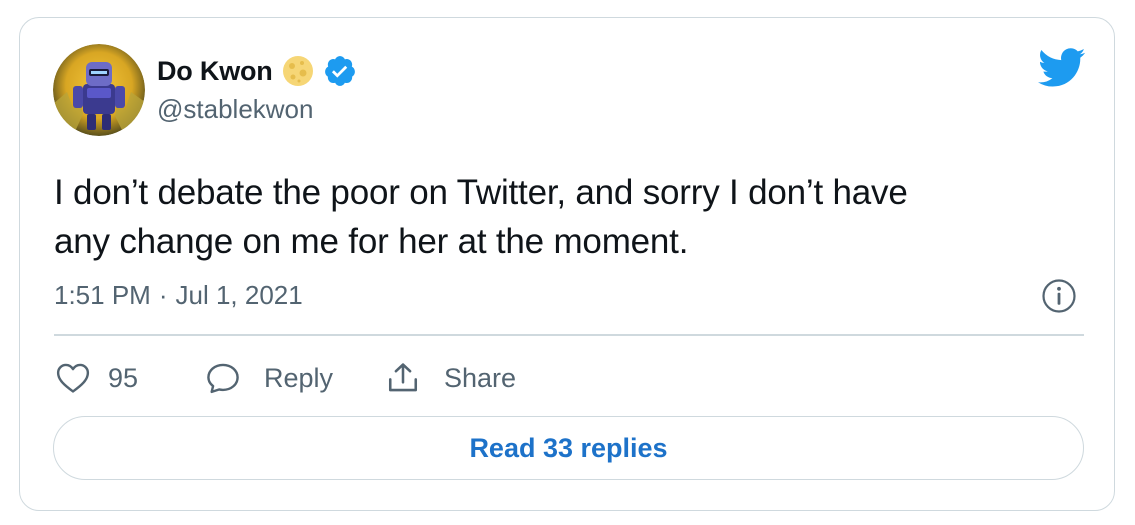 This screenshot has height=525, width=1135. What do you see at coordinates (371, 241) in the screenshot?
I see `tweet-text-line: any change on me for her at the moment.` at bounding box center [371, 241].